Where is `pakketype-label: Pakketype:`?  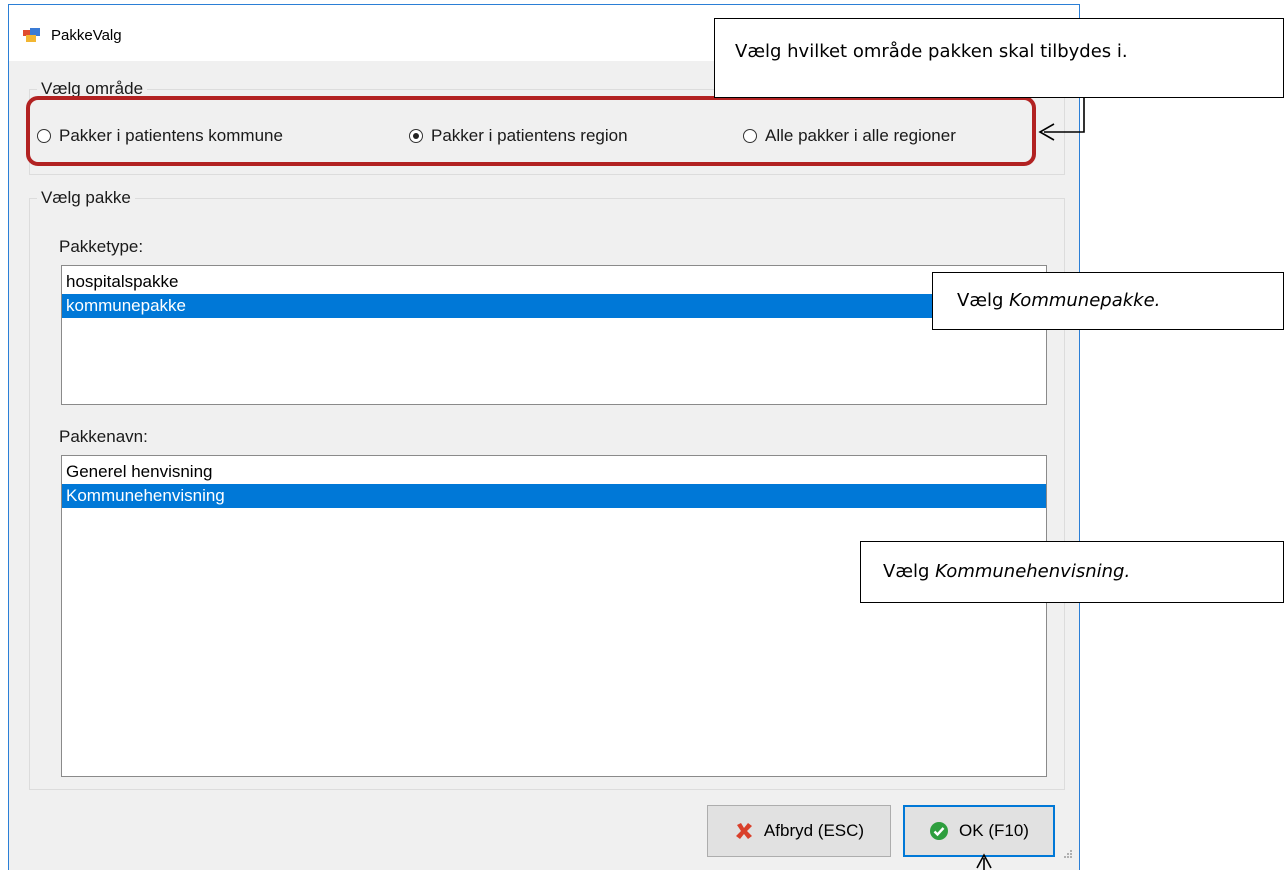 pakketype-label: Pakketype: is located at coordinates (101, 246).